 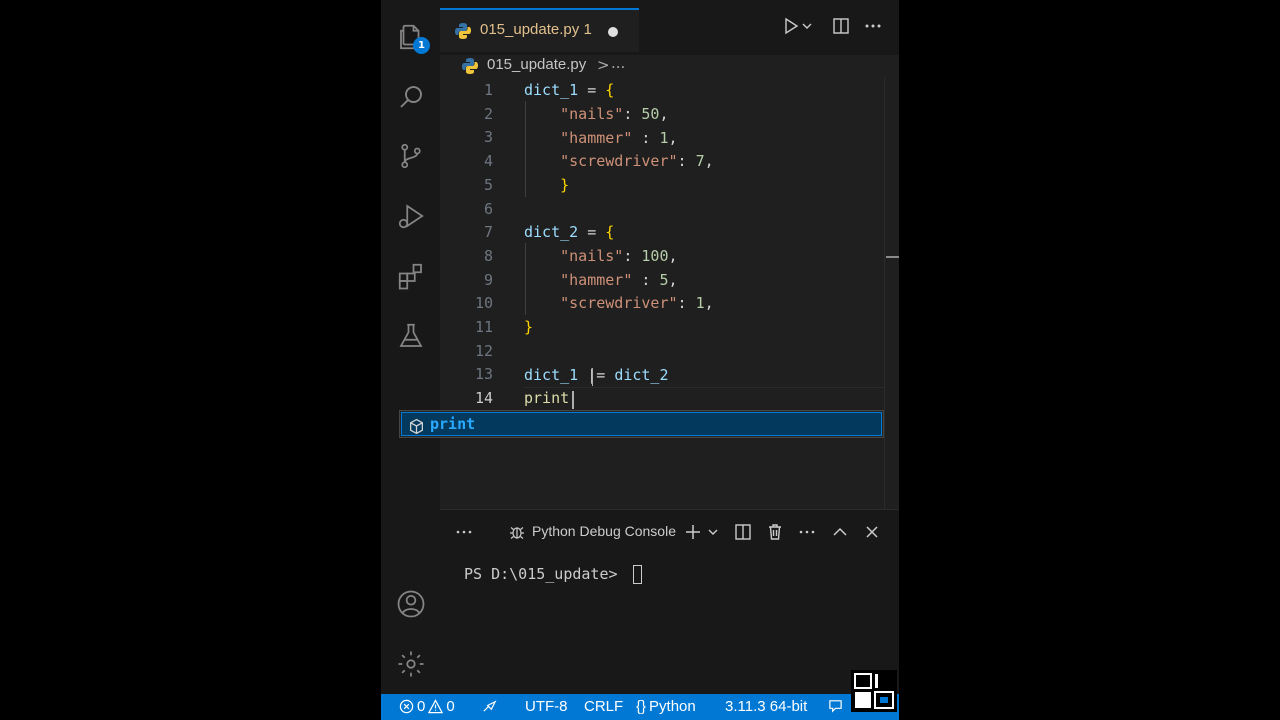 What do you see at coordinates (766, 706) in the screenshot?
I see `interpreter-status: 3.11.3 64-bit` at bounding box center [766, 706].